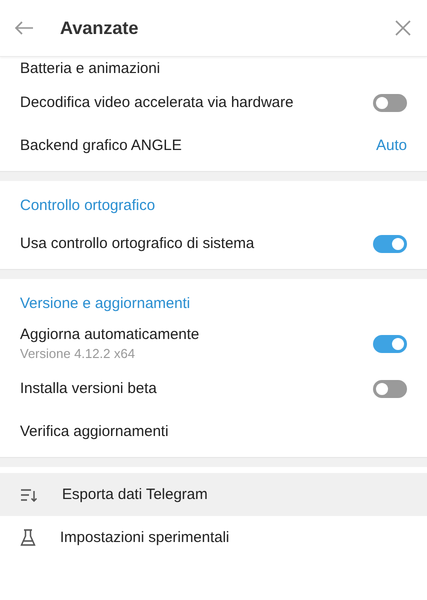 The width and height of the screenshot is (427, 600). What do you see at coordinates (101, 145) in the screenshot?
I see `setting-label: Backend grafico ANGLE` at bounding box center [101, 145].